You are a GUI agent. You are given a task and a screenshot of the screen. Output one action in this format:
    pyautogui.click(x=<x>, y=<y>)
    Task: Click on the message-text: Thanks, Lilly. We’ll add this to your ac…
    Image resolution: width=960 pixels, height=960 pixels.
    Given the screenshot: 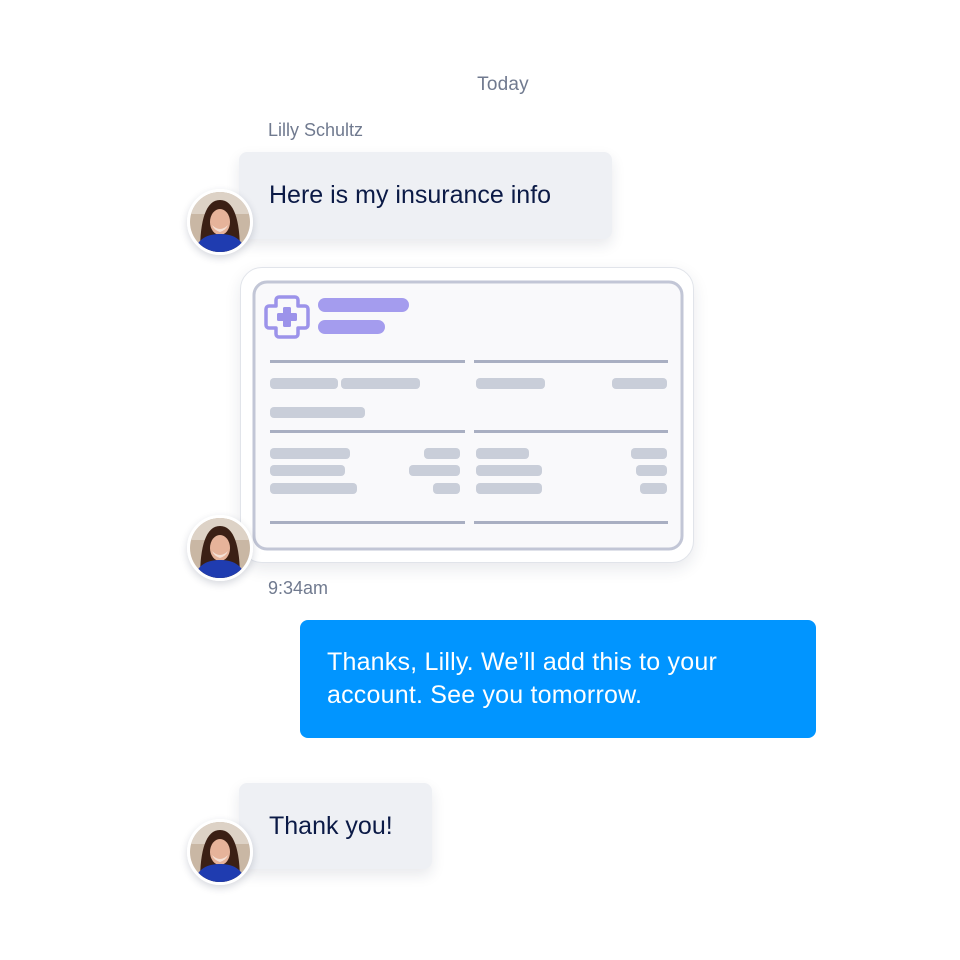 What is the action you would take?
    pyautogui.click(x=522, y=678)
    